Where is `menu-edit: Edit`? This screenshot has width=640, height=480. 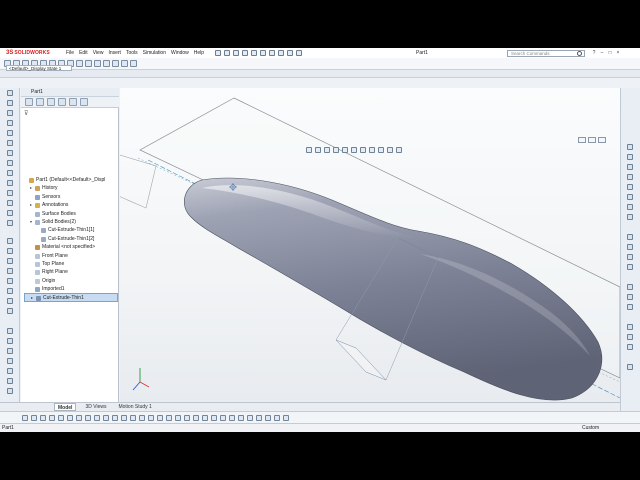 menu-edit: Edit is located at coordinates (83, 53).